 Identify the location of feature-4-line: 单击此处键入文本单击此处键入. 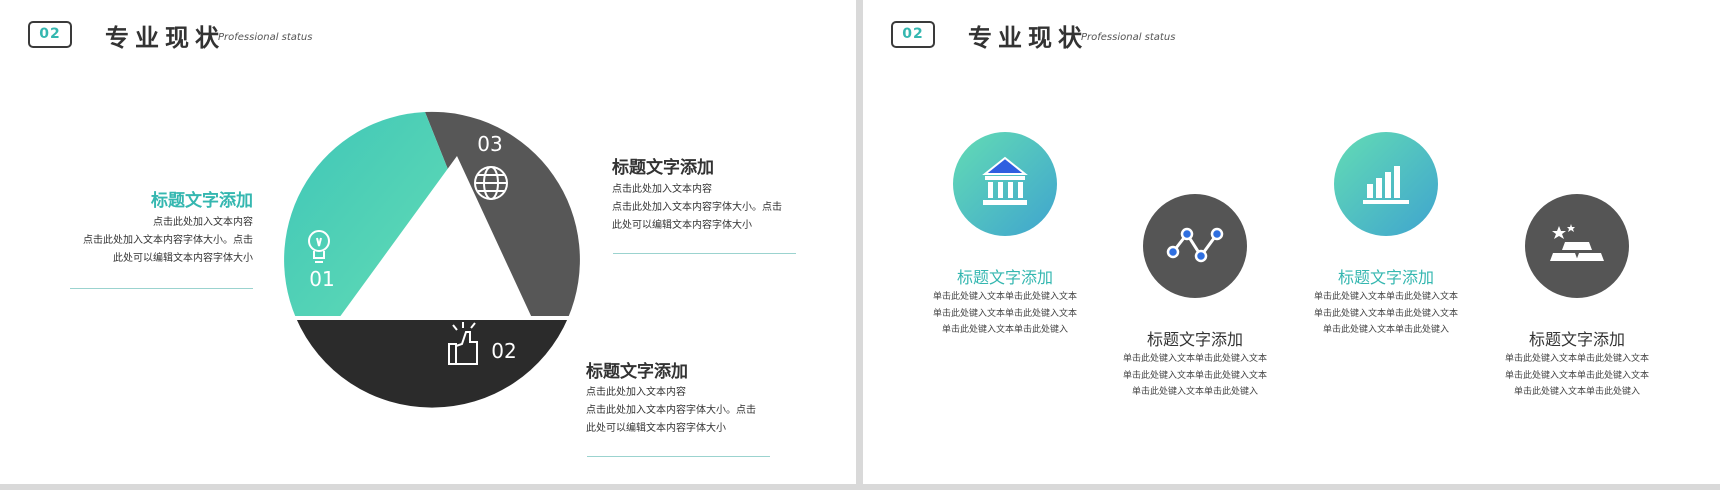
(1576, 392).